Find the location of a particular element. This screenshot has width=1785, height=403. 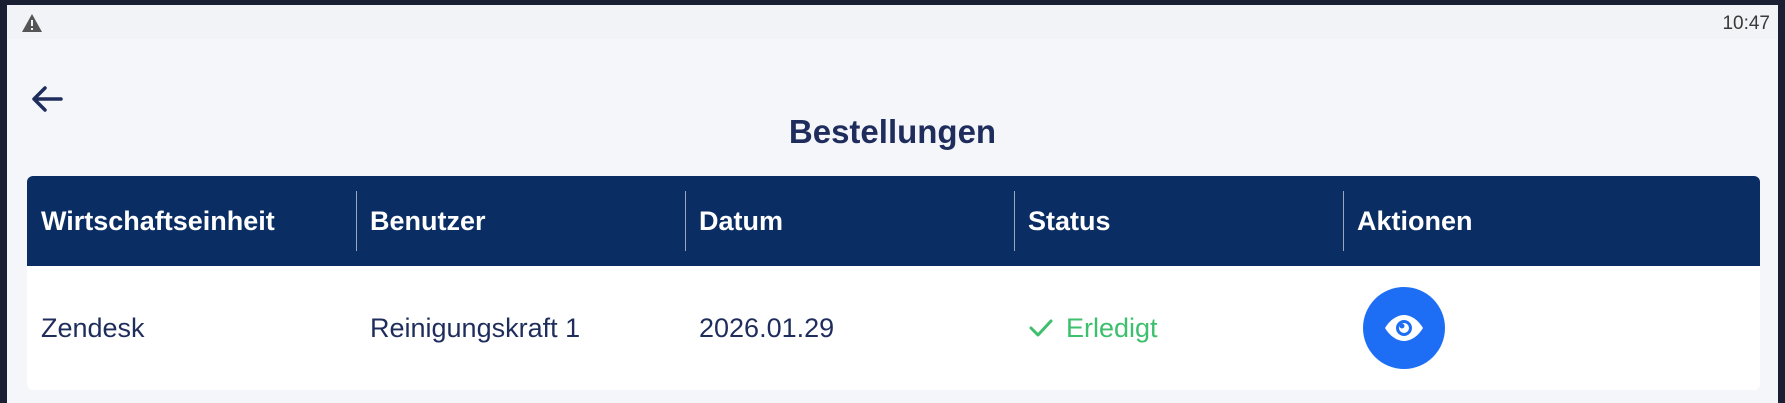

cell-benutzer: Reinigungskraft 1 is located at coordinates (475, 327).